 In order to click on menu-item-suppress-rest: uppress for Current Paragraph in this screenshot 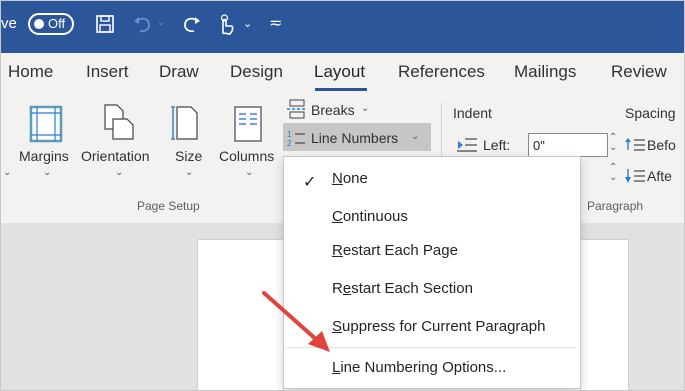, I will do `click(444, 326)`.